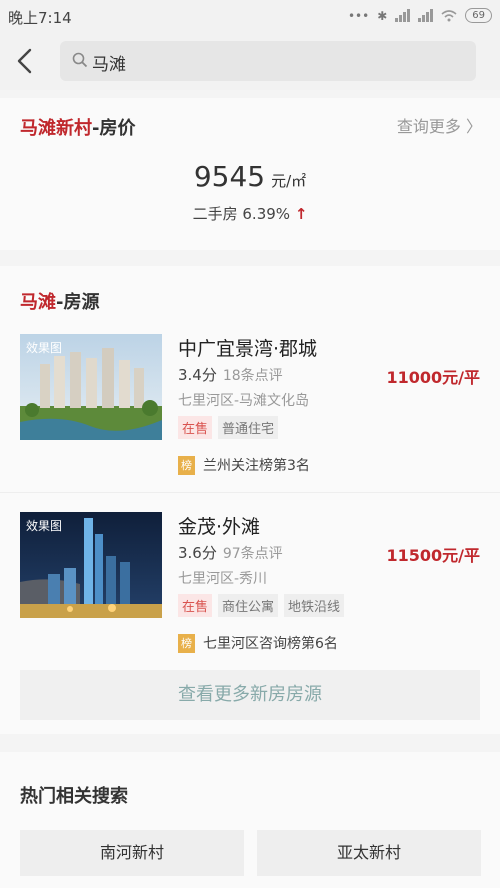 Image resolution: width=500 pixels, height=888 pixels. Describe the element at coordinates (38, 302) in the screenshot. I see `listing-title-highlight: 马滩` at that location.